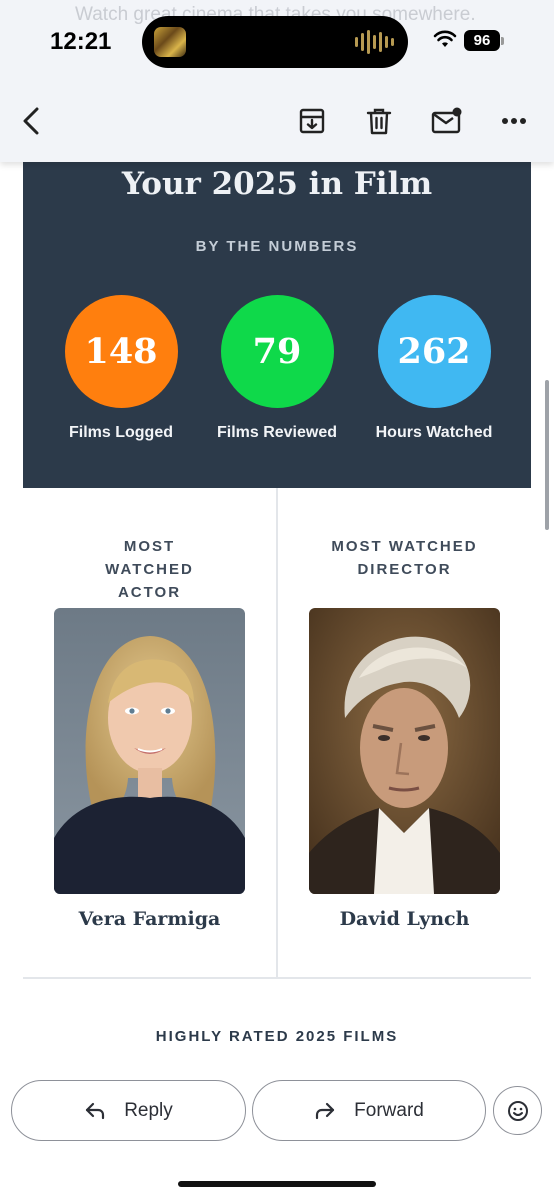  I want to click on archive-icon, so click(312, 121).